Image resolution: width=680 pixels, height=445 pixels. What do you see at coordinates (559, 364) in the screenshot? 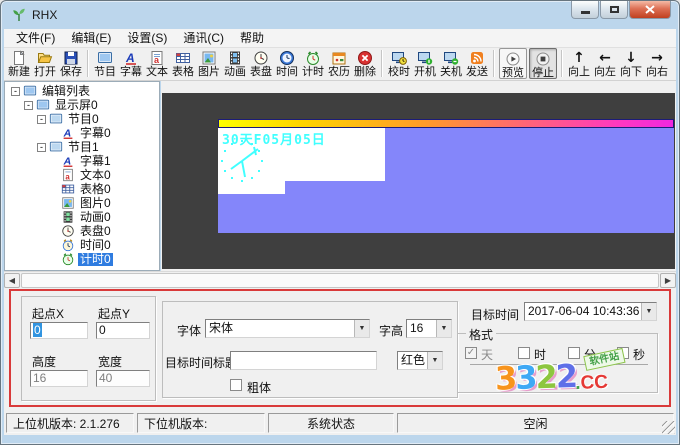
I see `separator-line` at bounding box center [559, 364].